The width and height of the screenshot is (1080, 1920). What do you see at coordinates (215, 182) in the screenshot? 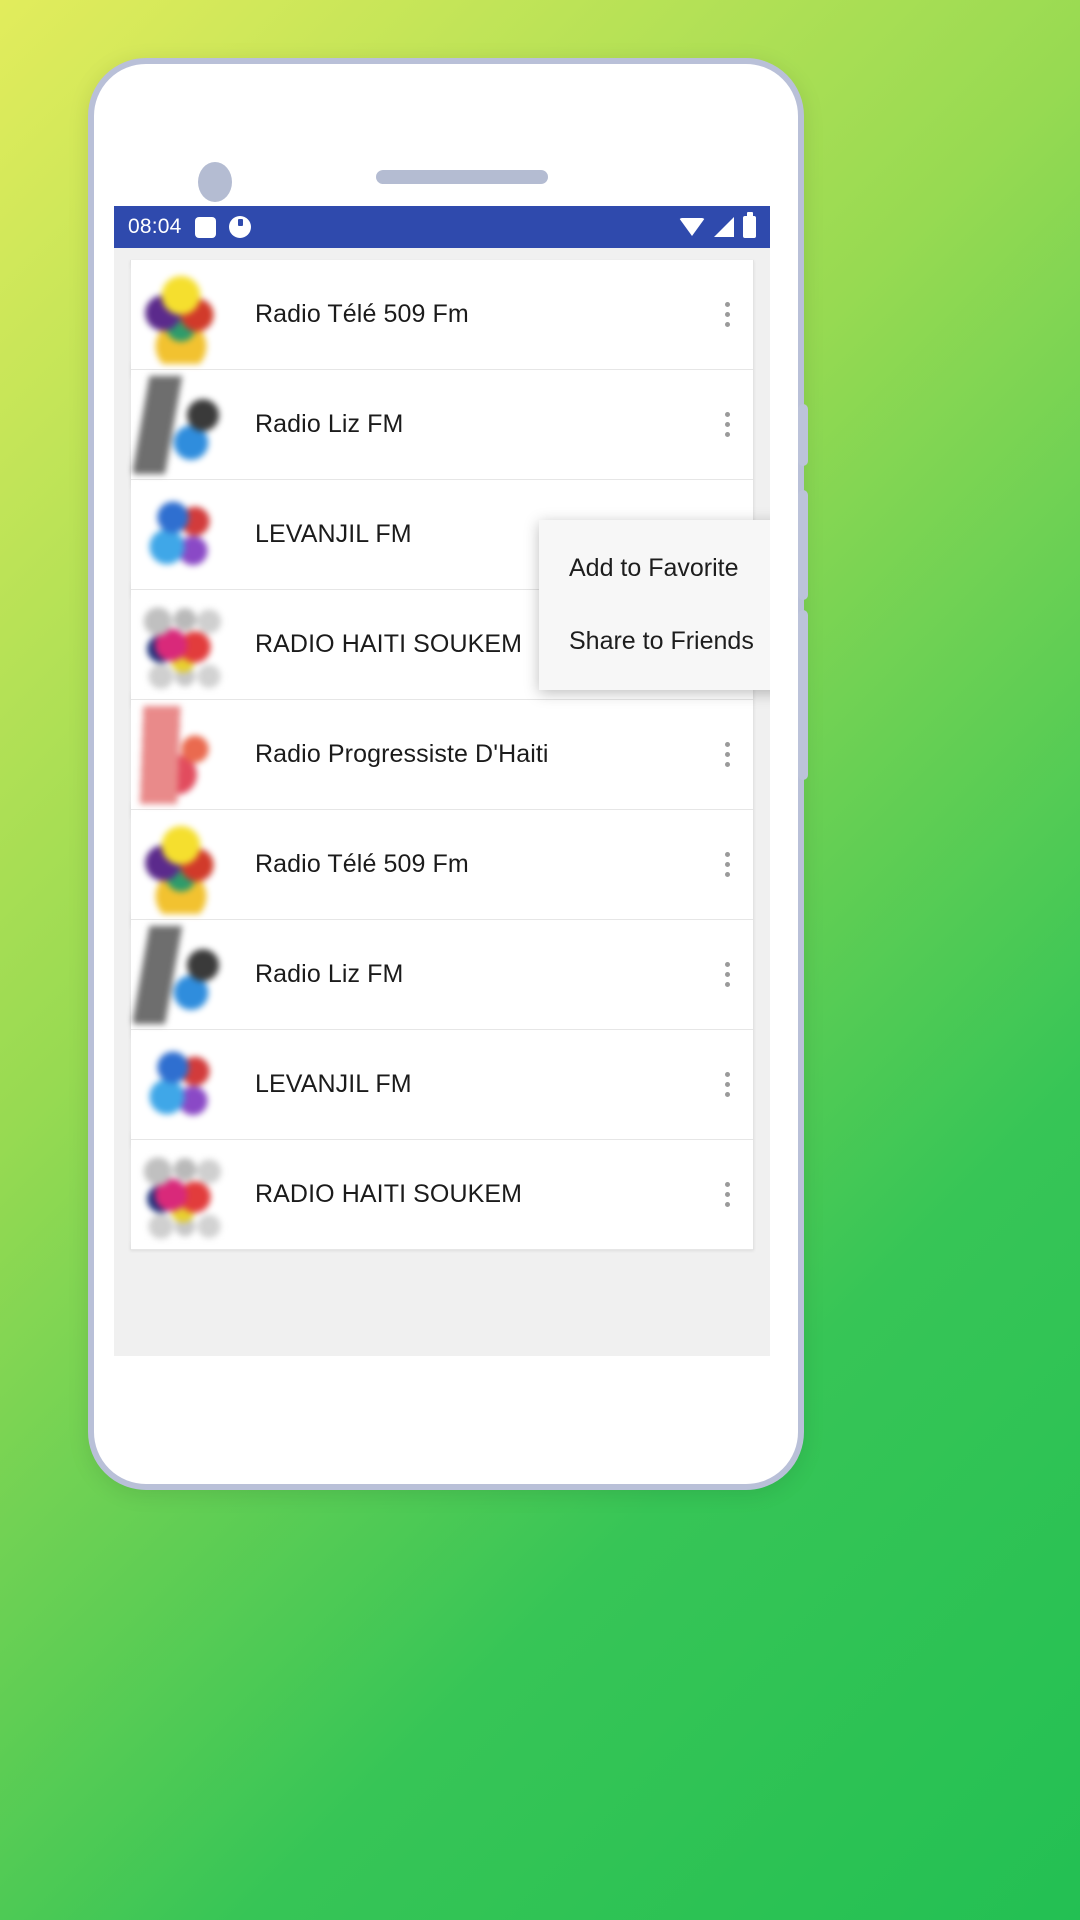
I see `front-camera-icon` at bounding box center [215, 182].